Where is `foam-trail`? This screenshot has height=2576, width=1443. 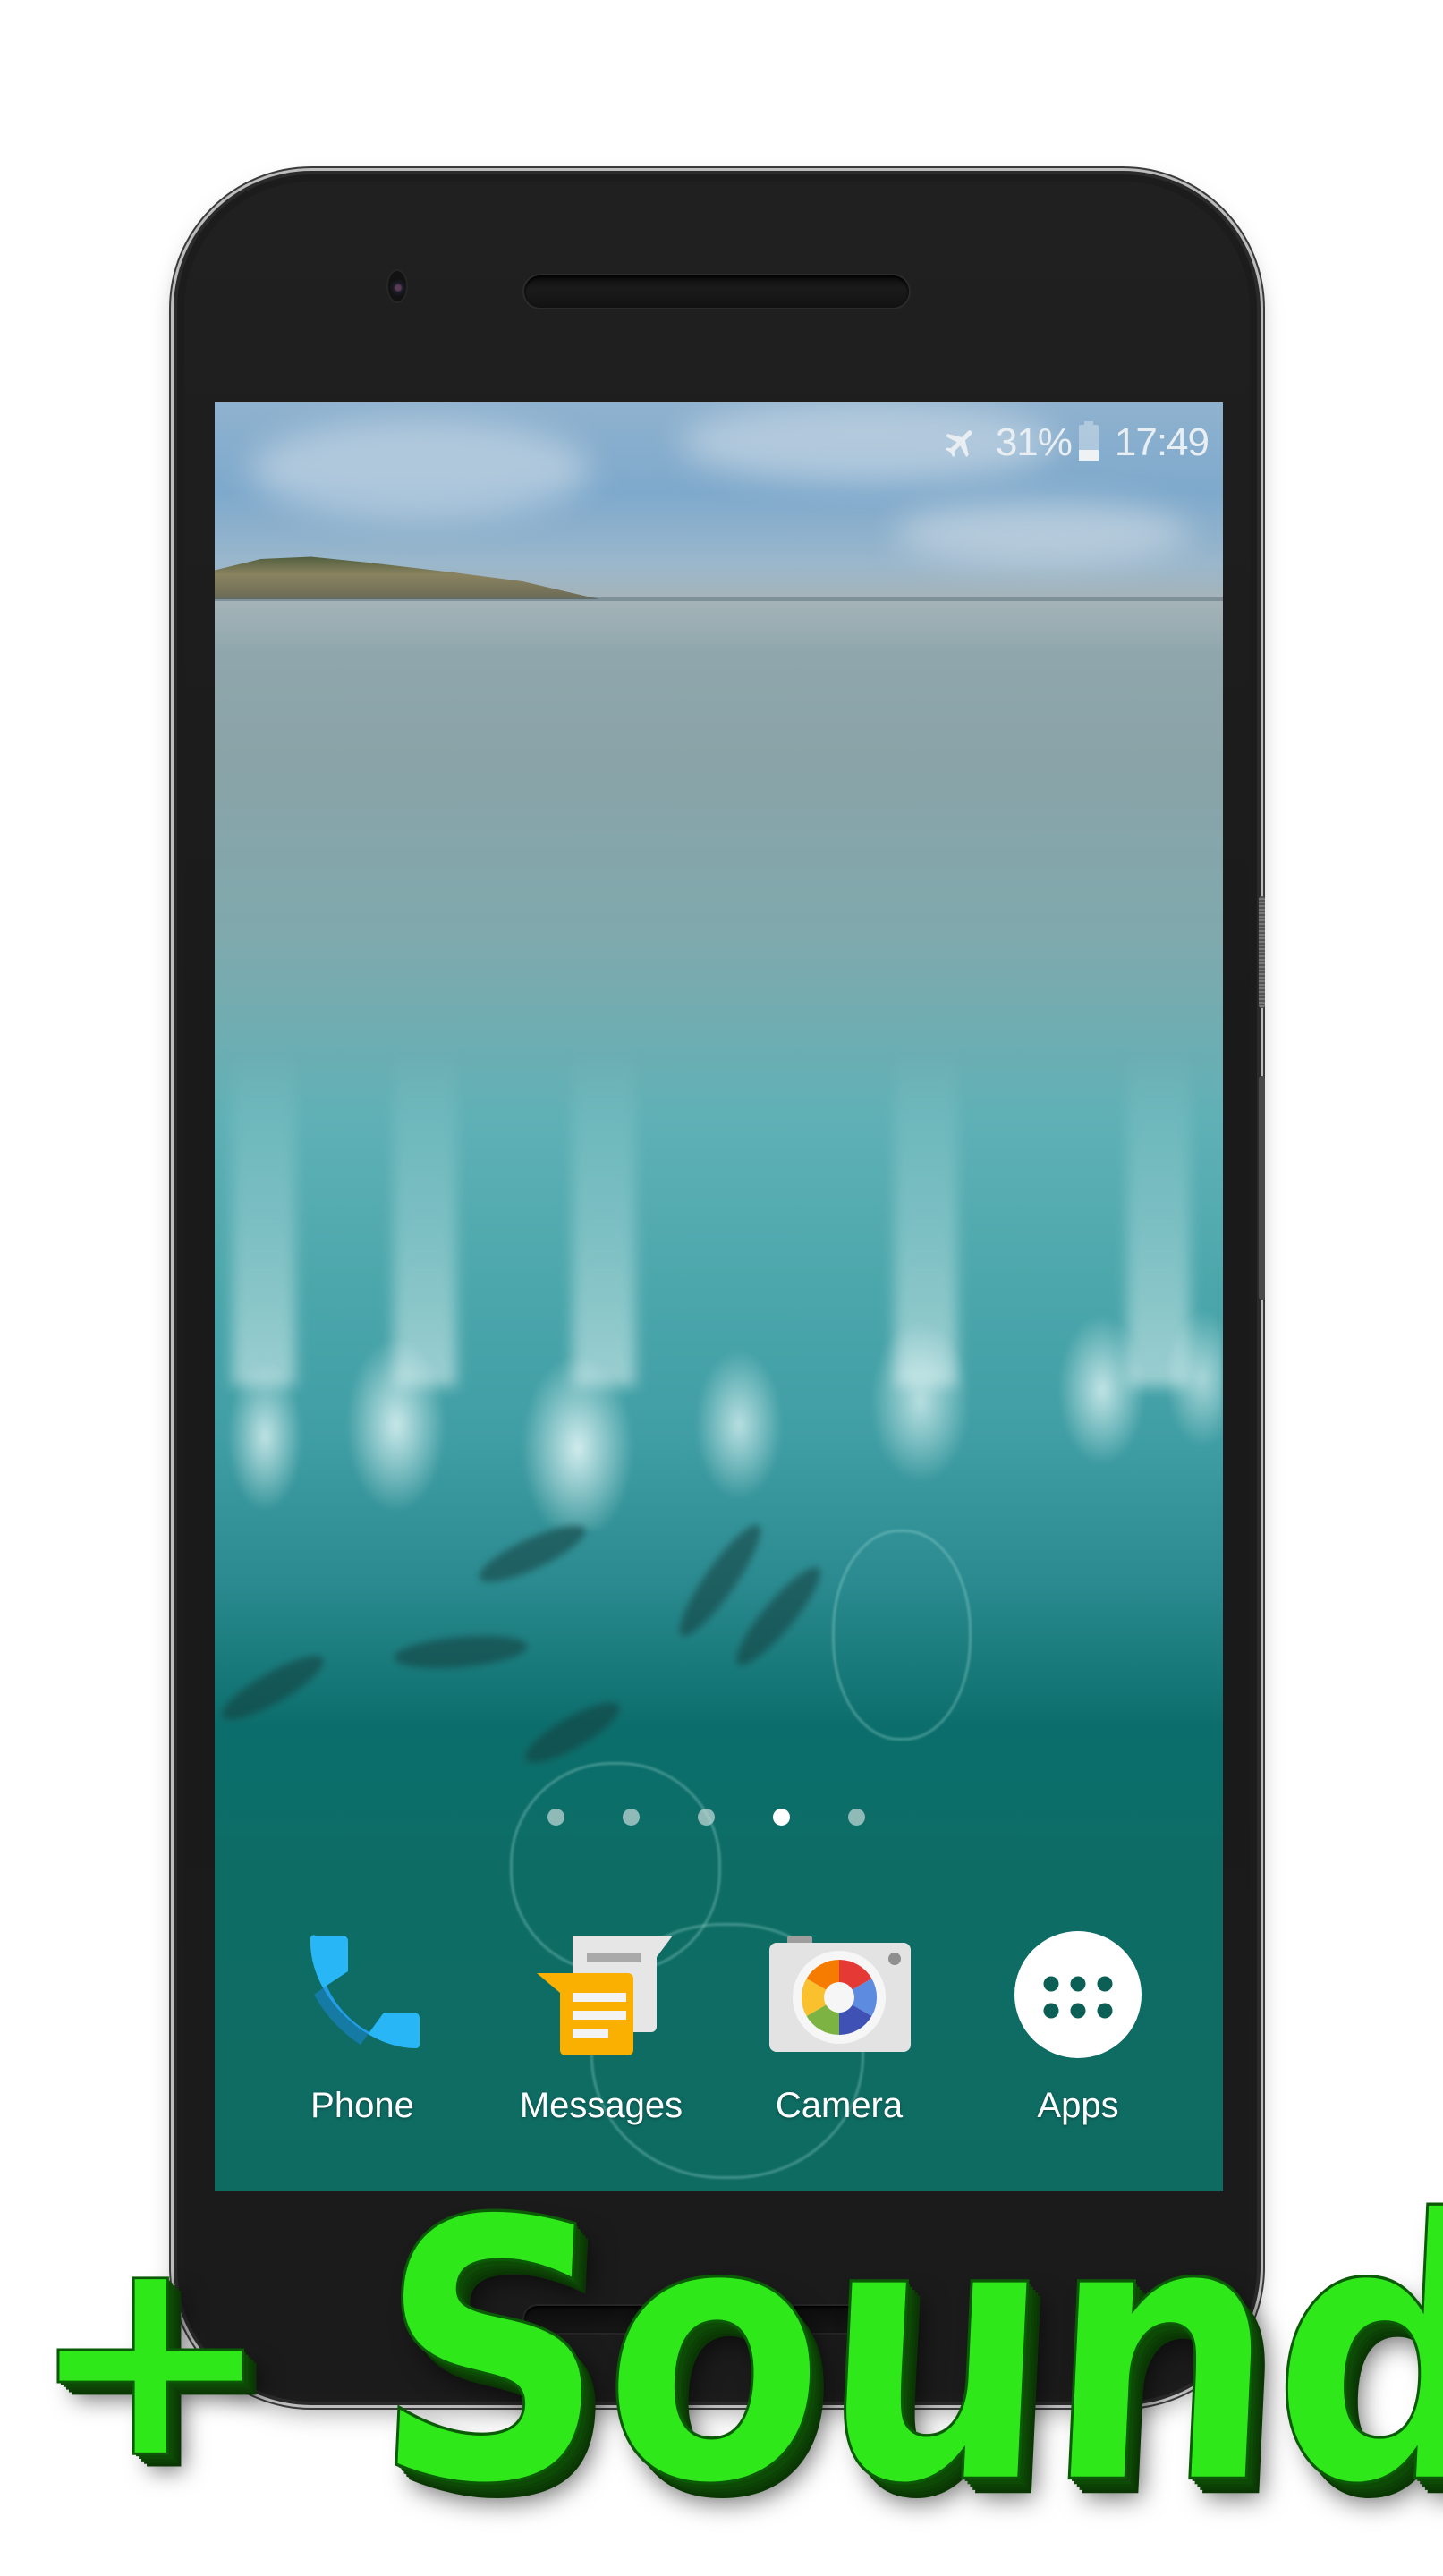
foam-trail is located at coordinates (902, 1635).